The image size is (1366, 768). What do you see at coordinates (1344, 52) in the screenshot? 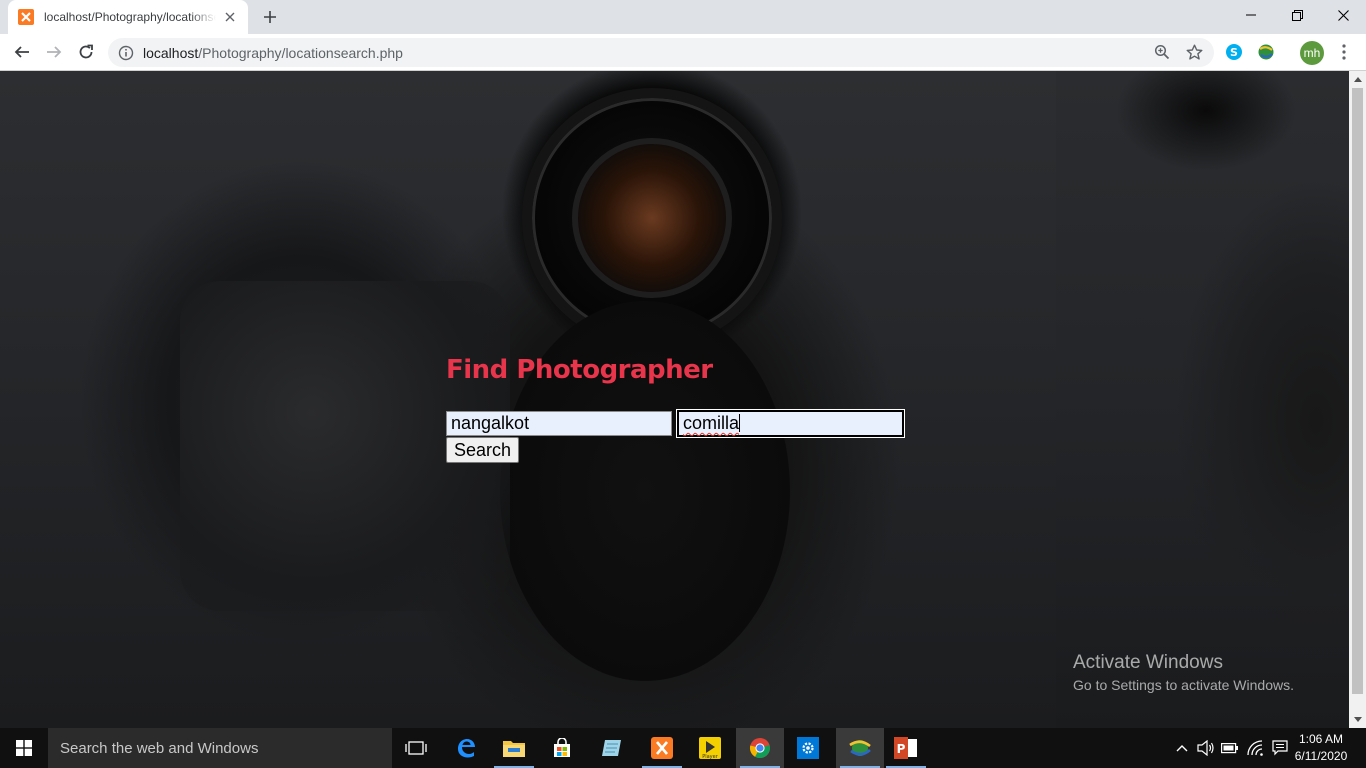
I see `browser-menu-icon` at bounding box center [1344, 52].